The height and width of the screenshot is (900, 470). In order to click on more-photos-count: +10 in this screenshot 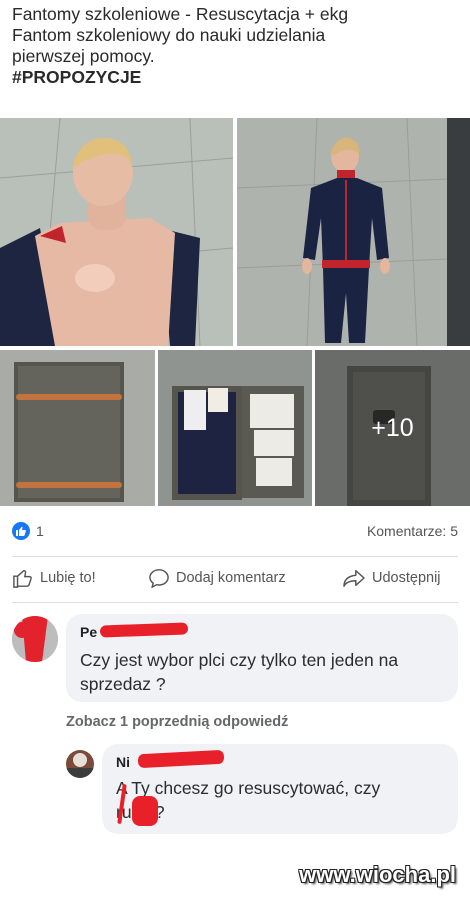, I will do `click(392, 427)`.